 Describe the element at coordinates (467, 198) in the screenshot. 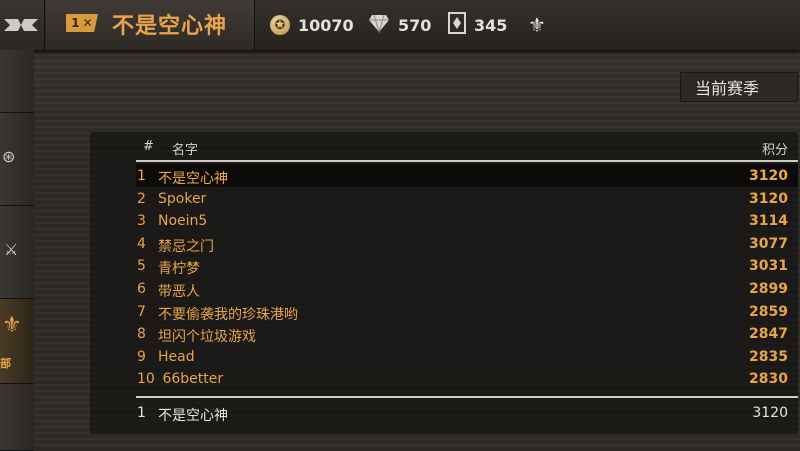

I see `table-row: 2 Spoker 3120` at that location.